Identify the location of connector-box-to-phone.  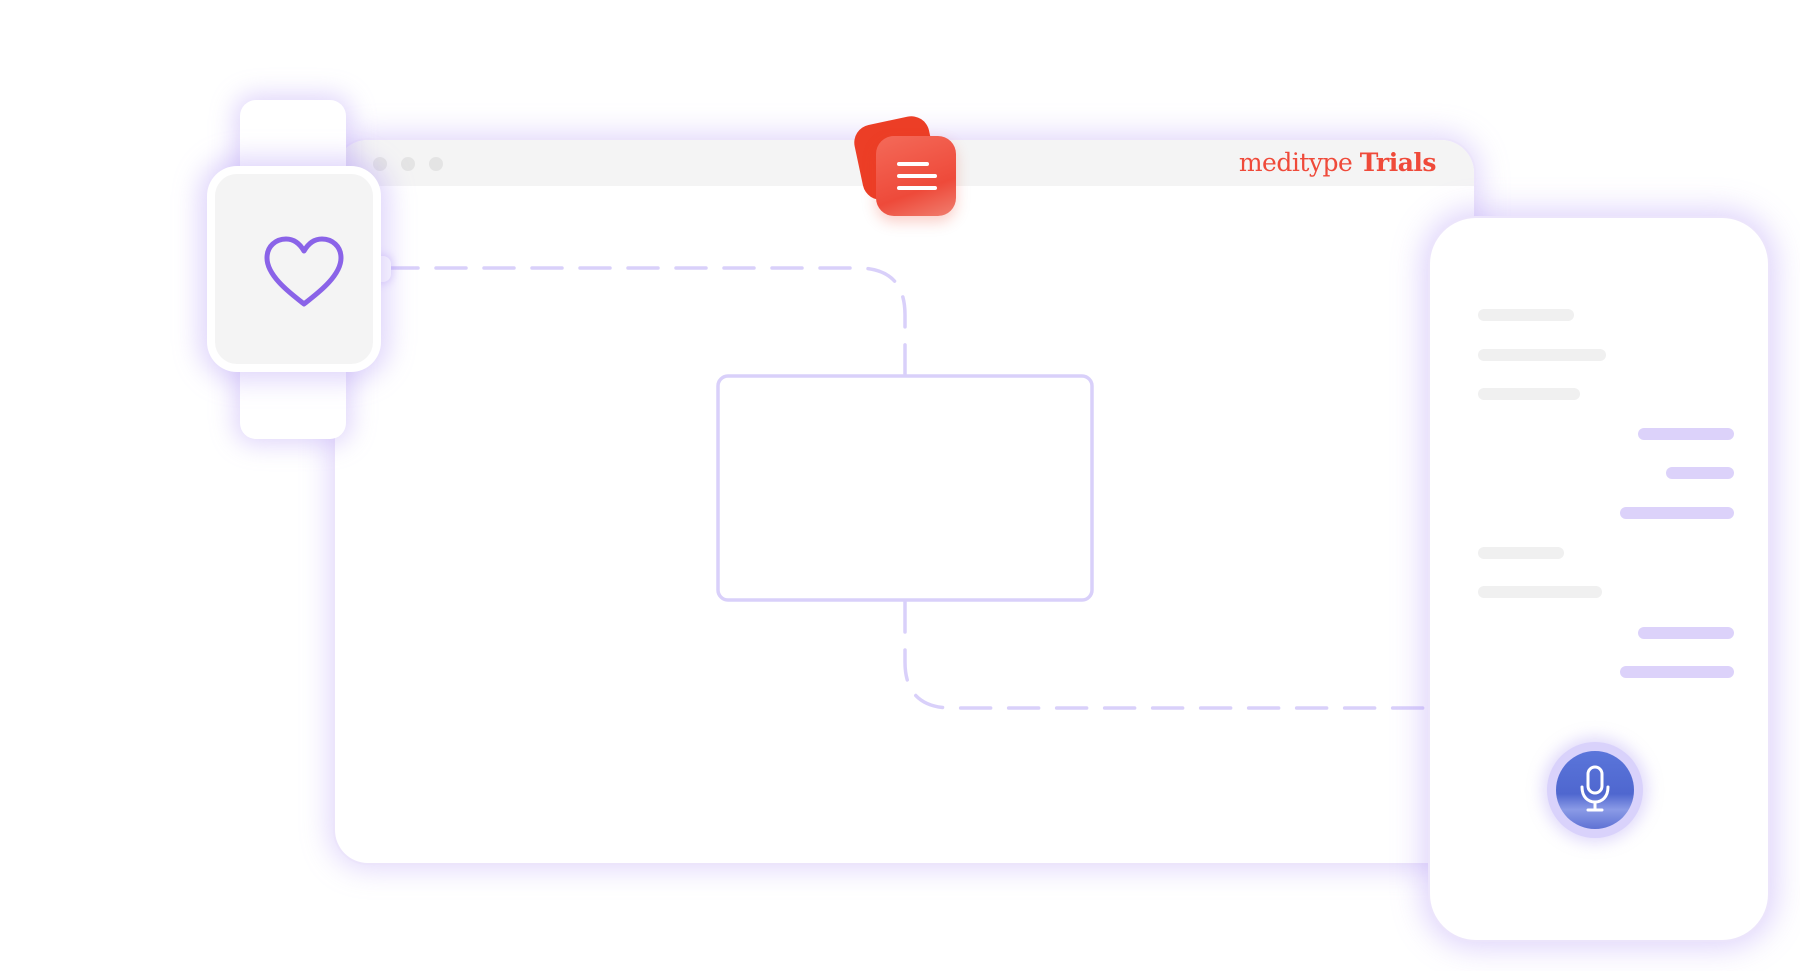
(1168, 655).